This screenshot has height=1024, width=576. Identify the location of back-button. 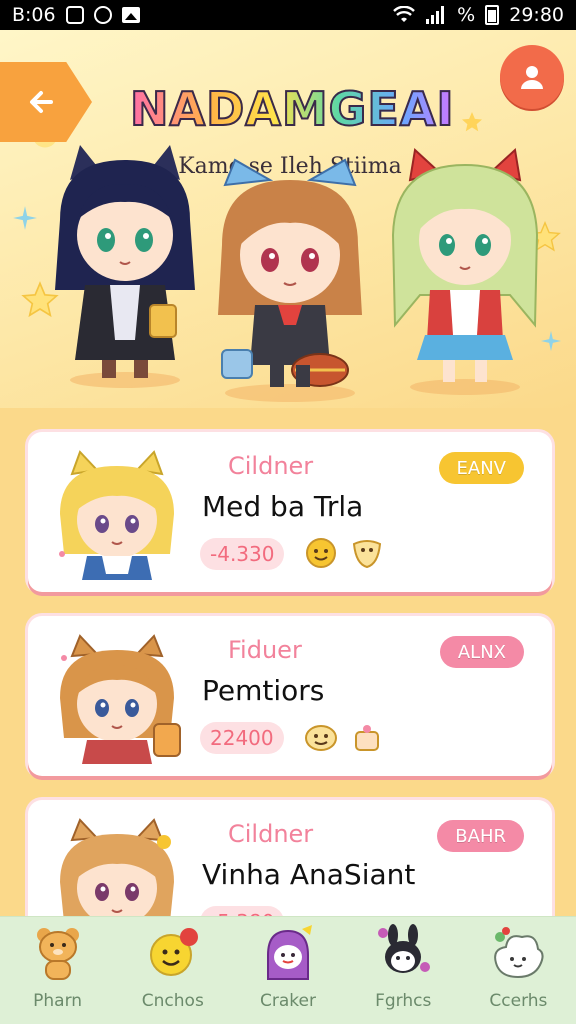
(46, 102).